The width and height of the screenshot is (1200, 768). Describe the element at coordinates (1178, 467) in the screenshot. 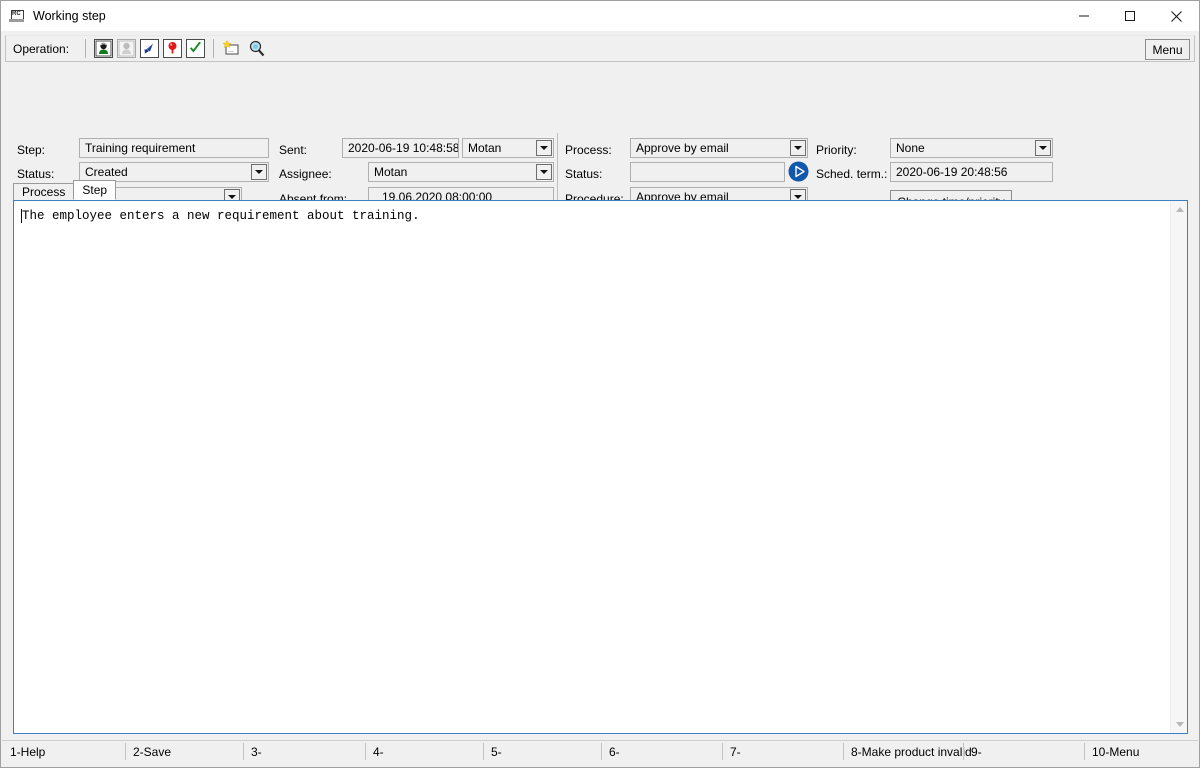

I see `editor-scrollbar` at that location.